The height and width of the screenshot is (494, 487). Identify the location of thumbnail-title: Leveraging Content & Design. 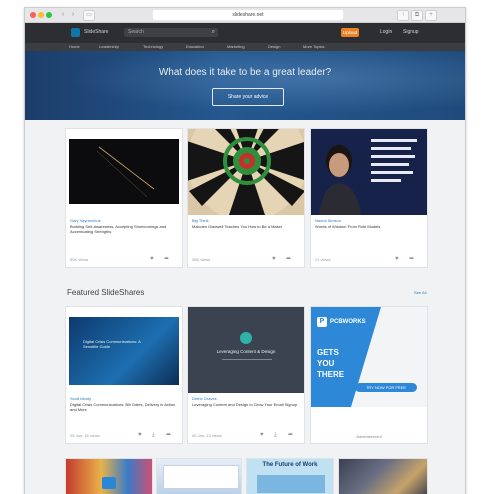
(246, 351).